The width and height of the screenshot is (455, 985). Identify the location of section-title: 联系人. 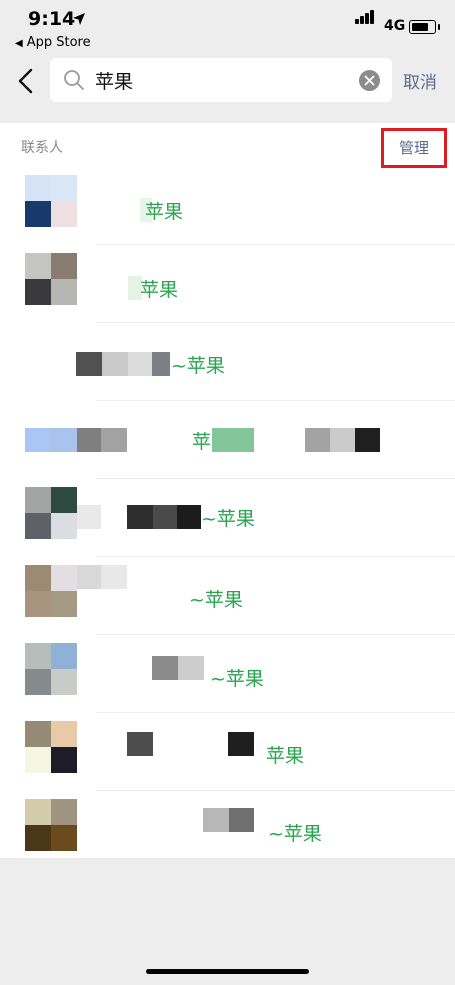
(42, 148).